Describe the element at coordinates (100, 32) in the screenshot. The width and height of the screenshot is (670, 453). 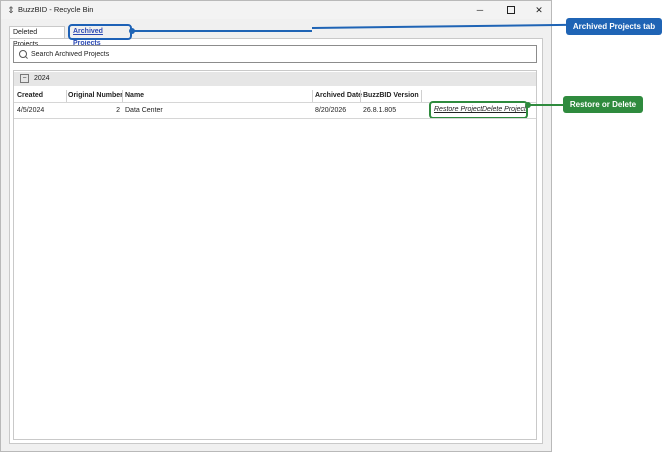
I see `archived-tab-highlight` at that location.